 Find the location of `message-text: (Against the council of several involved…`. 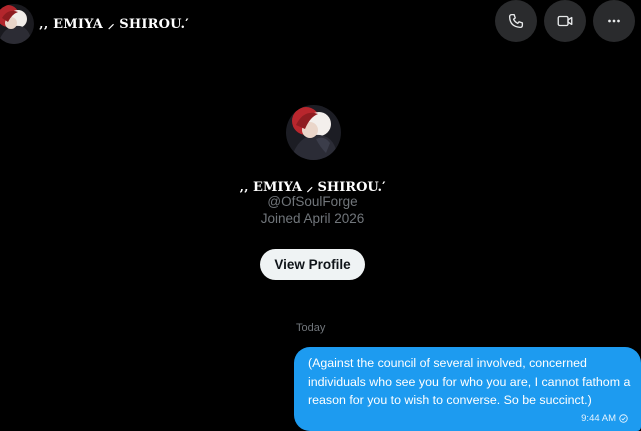

message-text: (Against the council of several involved… is located at coordinates (469, 381).